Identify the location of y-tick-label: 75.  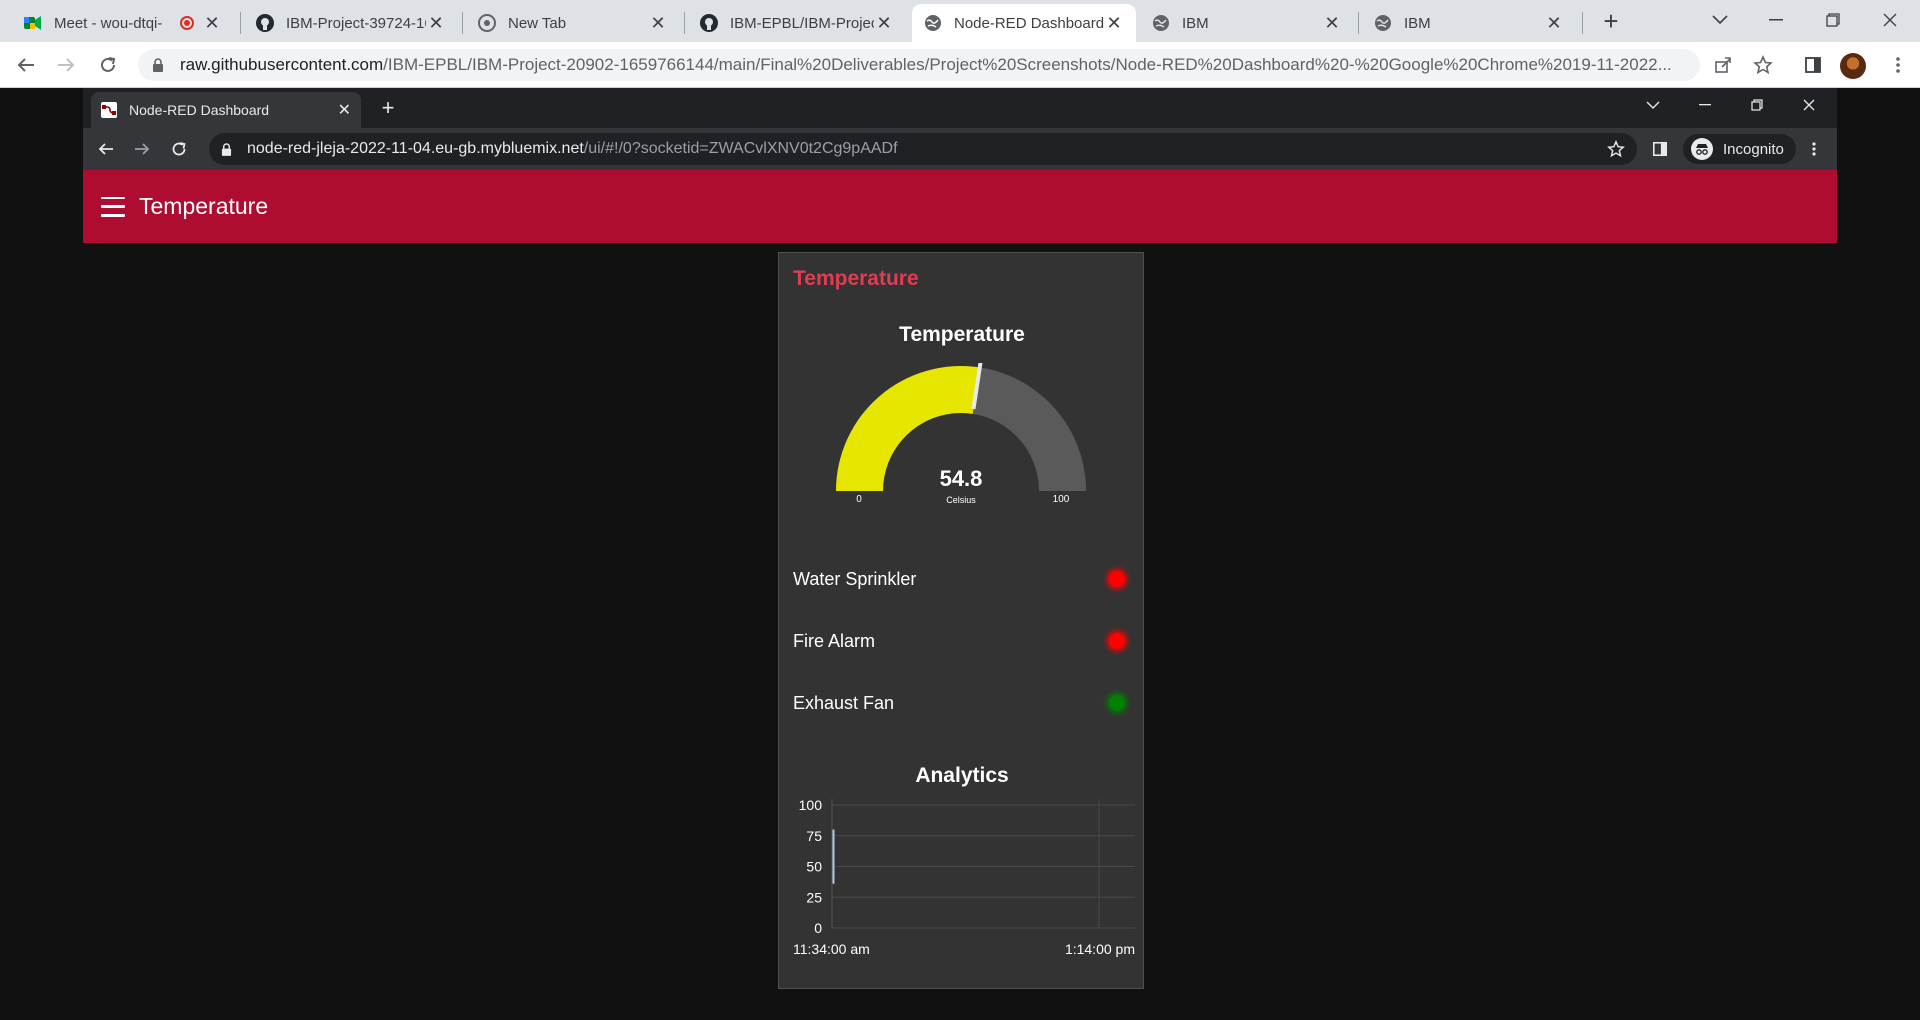
(814, 836).